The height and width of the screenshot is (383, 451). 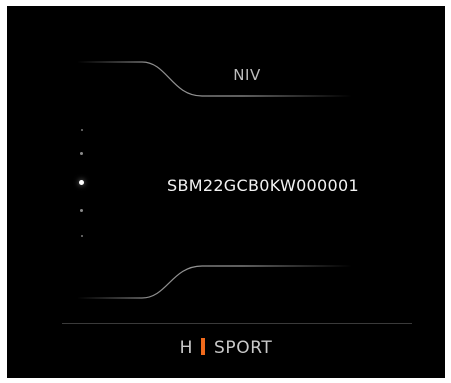 I want to click on ride-mode-bar: H SPORT, so click(x=226, y=348).